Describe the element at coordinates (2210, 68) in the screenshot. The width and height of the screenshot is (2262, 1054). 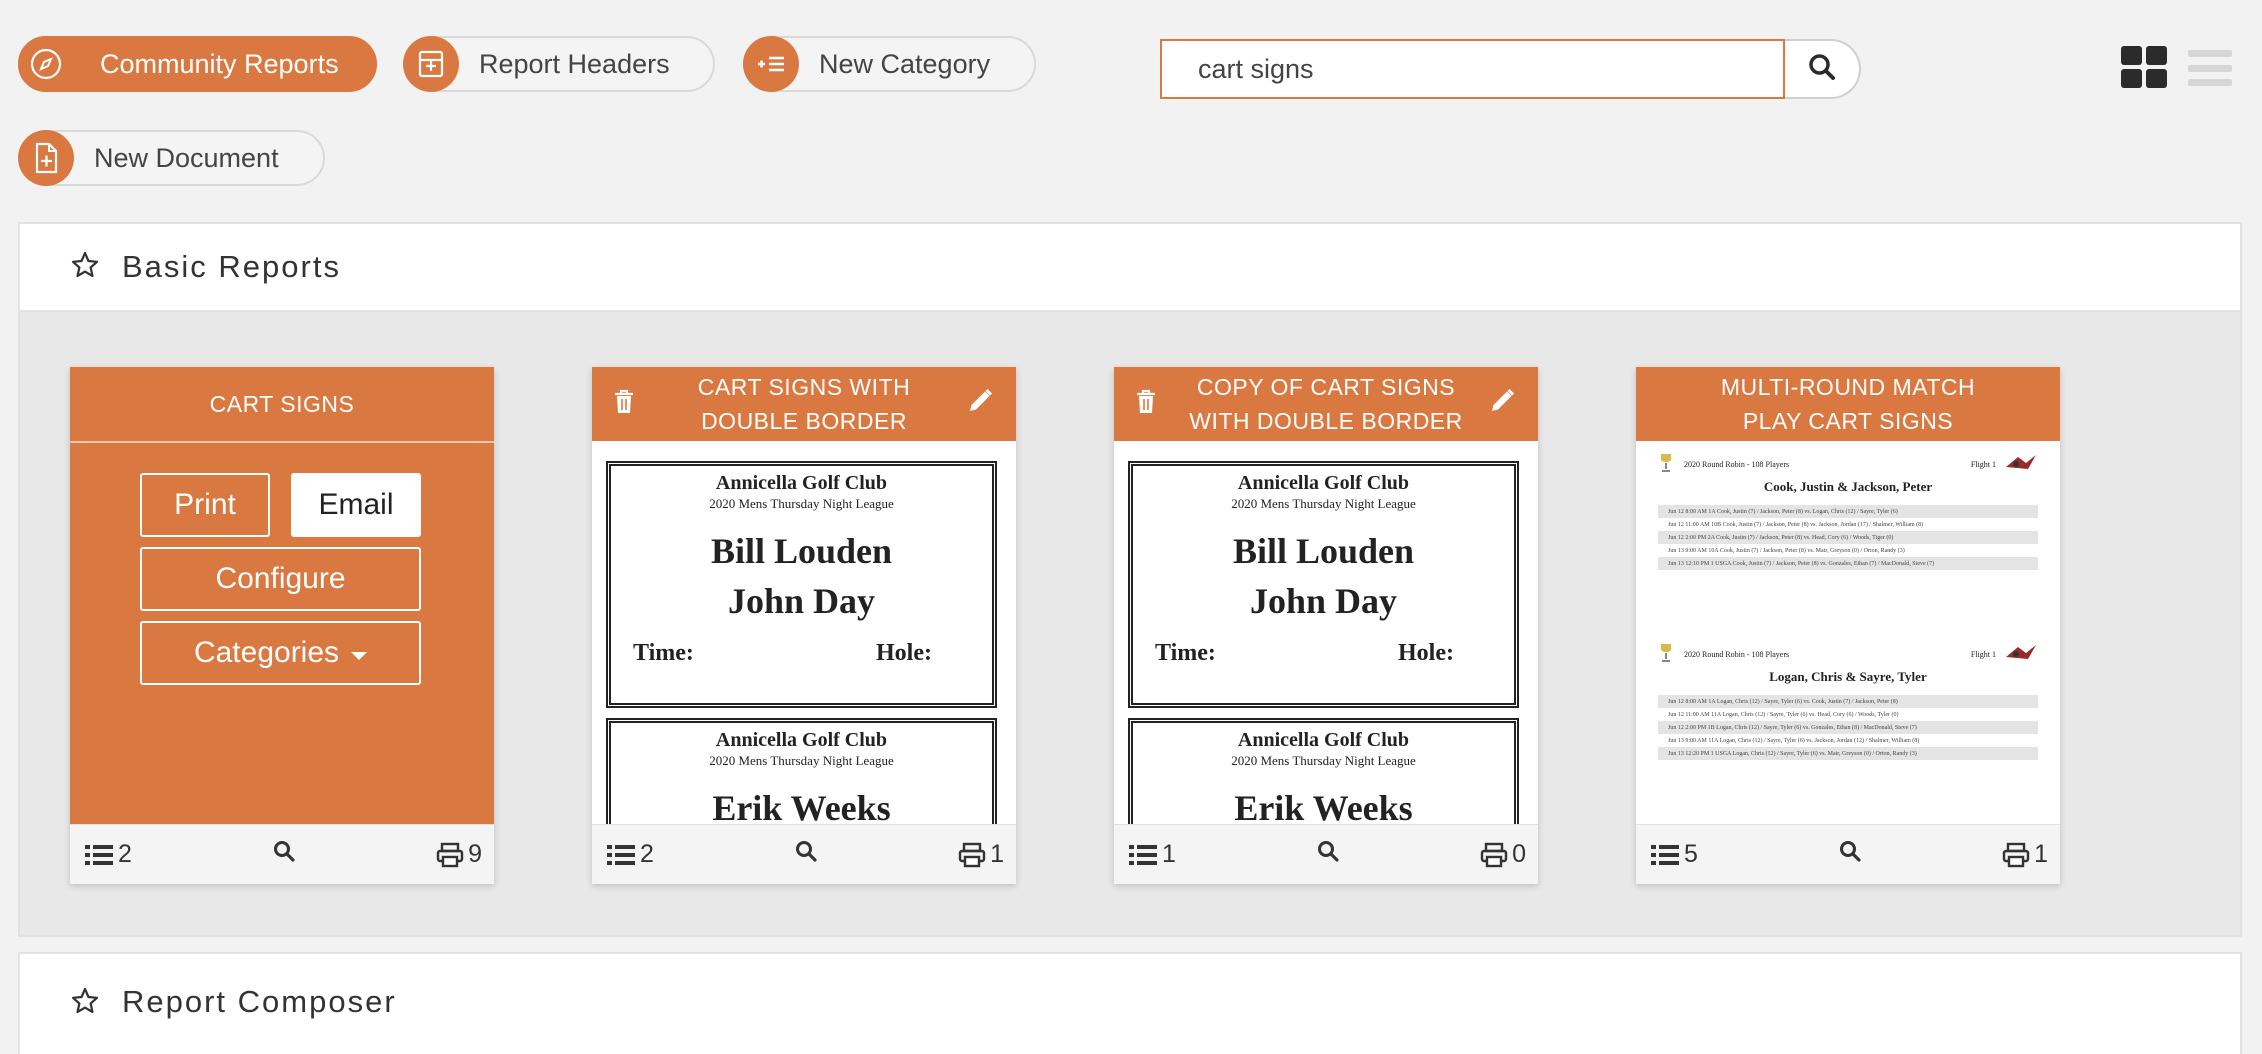
I see `list-view-icon` at that location.